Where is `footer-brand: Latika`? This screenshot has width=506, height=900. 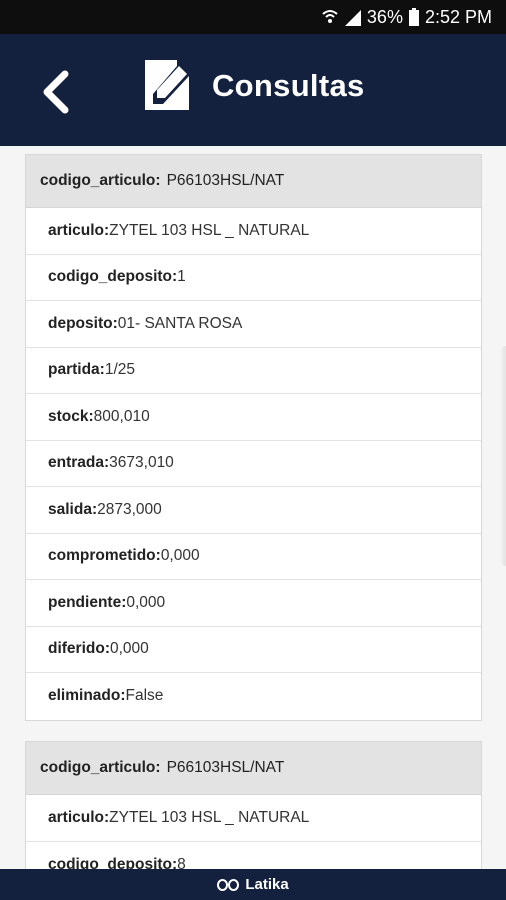
footer-brand: Latika is located at coordinates (267, 884).